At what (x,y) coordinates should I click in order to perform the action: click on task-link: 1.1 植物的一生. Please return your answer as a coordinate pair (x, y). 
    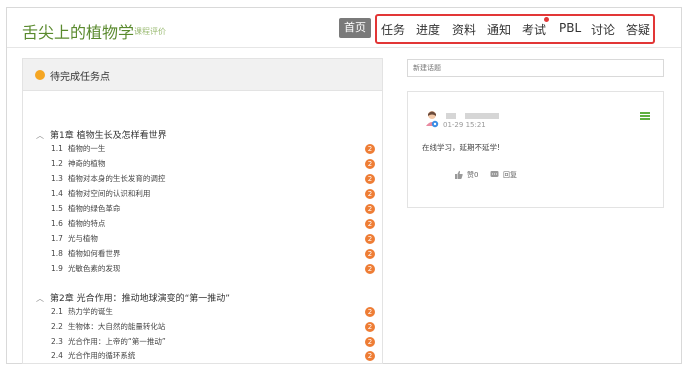
    Looking at the image, I should click on (78, 148).